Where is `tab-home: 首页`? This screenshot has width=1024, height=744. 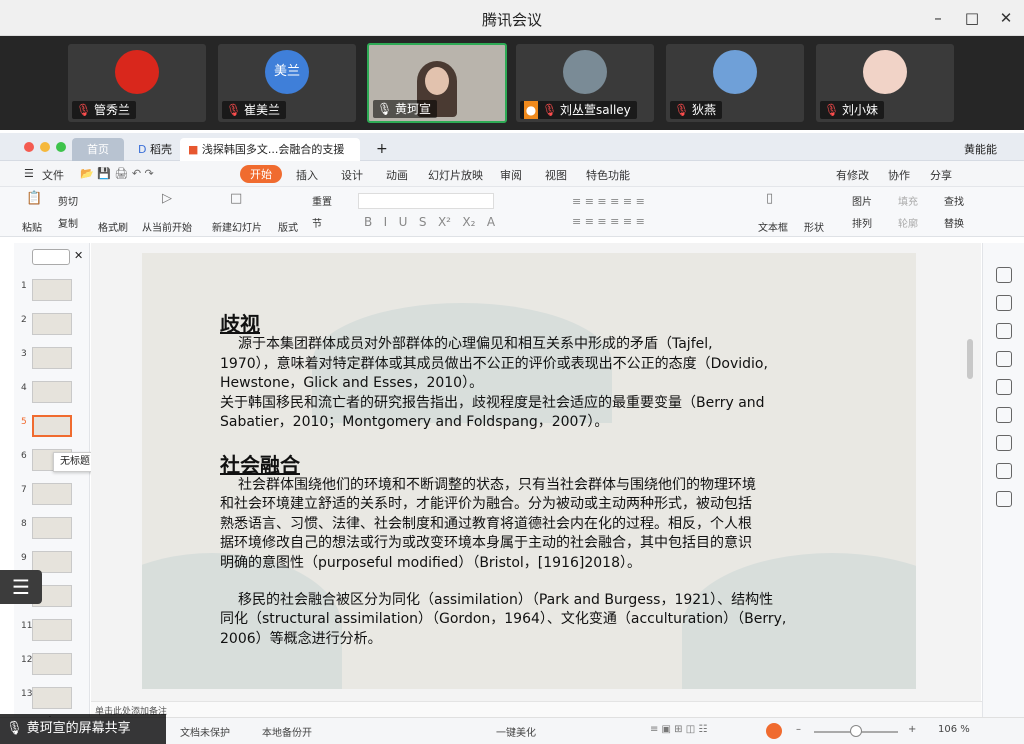 tab-home: 首页 is located at coordinates (98, 149).